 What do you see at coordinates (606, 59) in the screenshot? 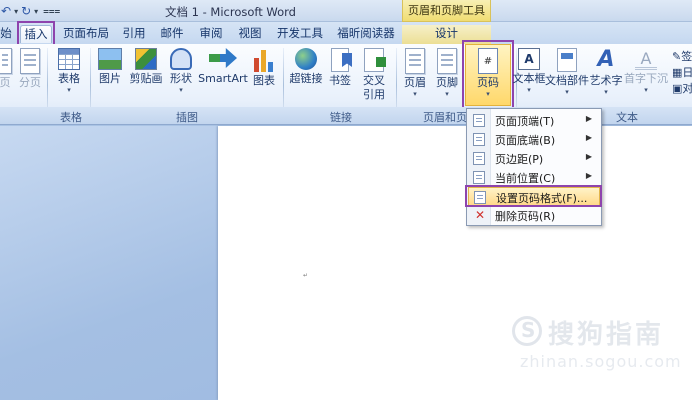
I see `wordart-icon: A` at bounding box center [606, 59].